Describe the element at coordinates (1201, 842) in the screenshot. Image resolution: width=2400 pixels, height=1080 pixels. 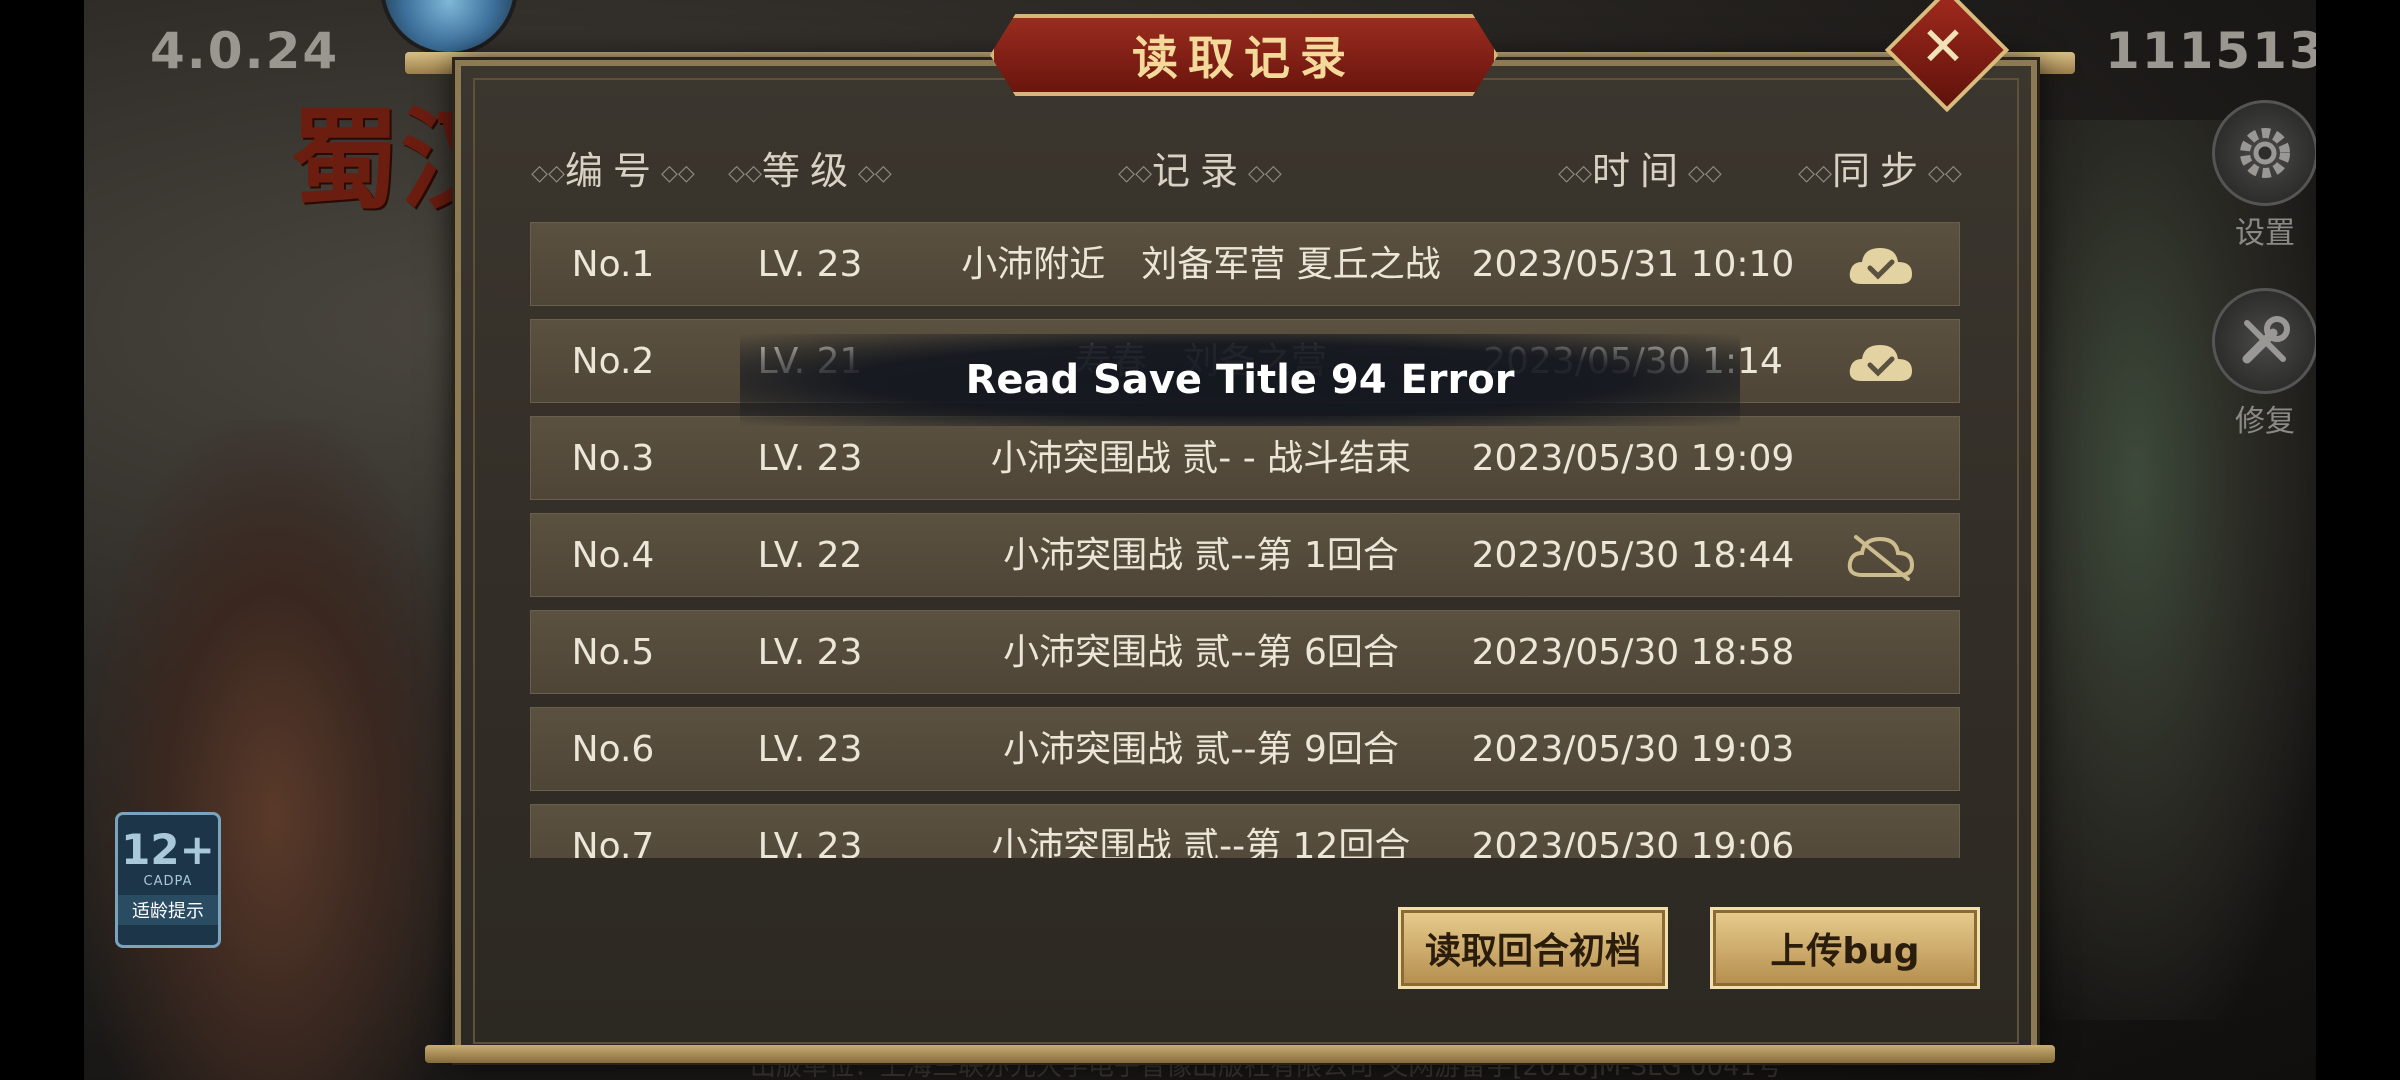
I see `record-title: 小沛突围战 贰--第 12回合` at that location.